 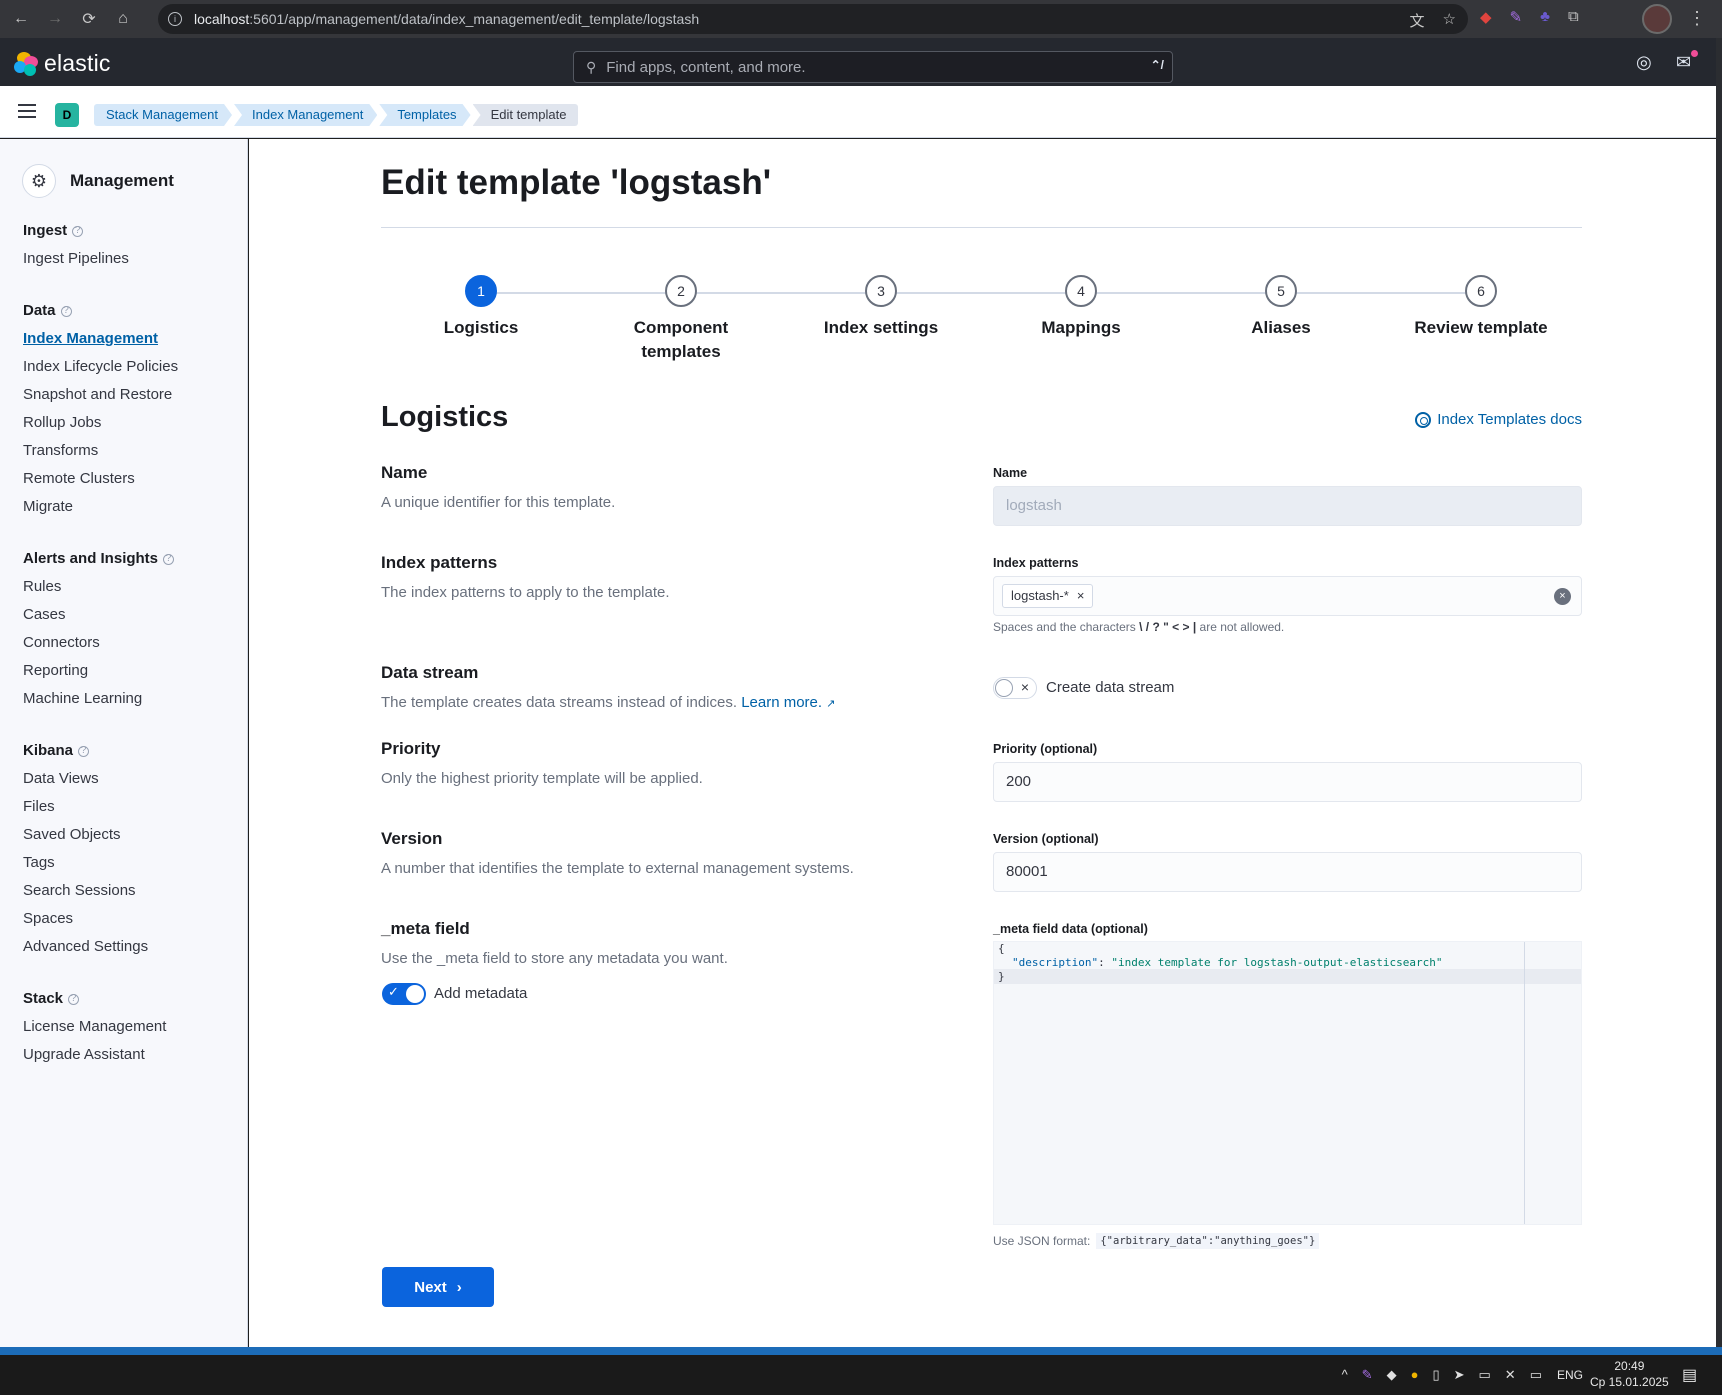 I want to click on sidebar-item-reporting: Reporting, so click(x=133, y=671).